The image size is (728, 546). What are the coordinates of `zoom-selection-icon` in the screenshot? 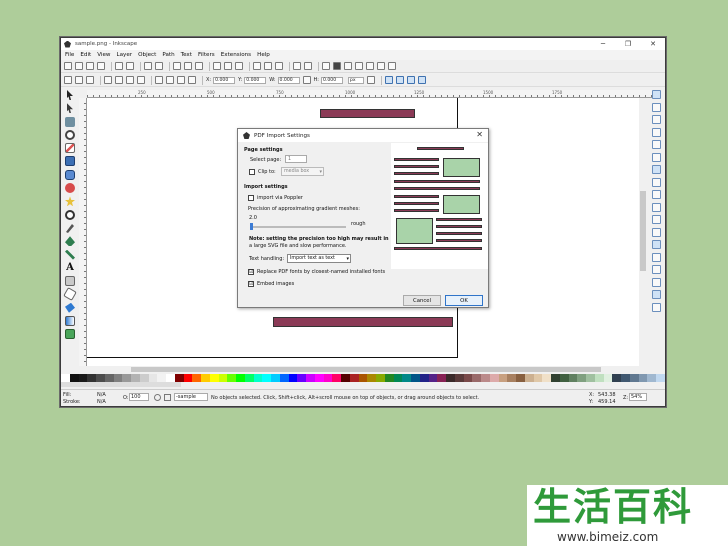 It's located at (217, 66).